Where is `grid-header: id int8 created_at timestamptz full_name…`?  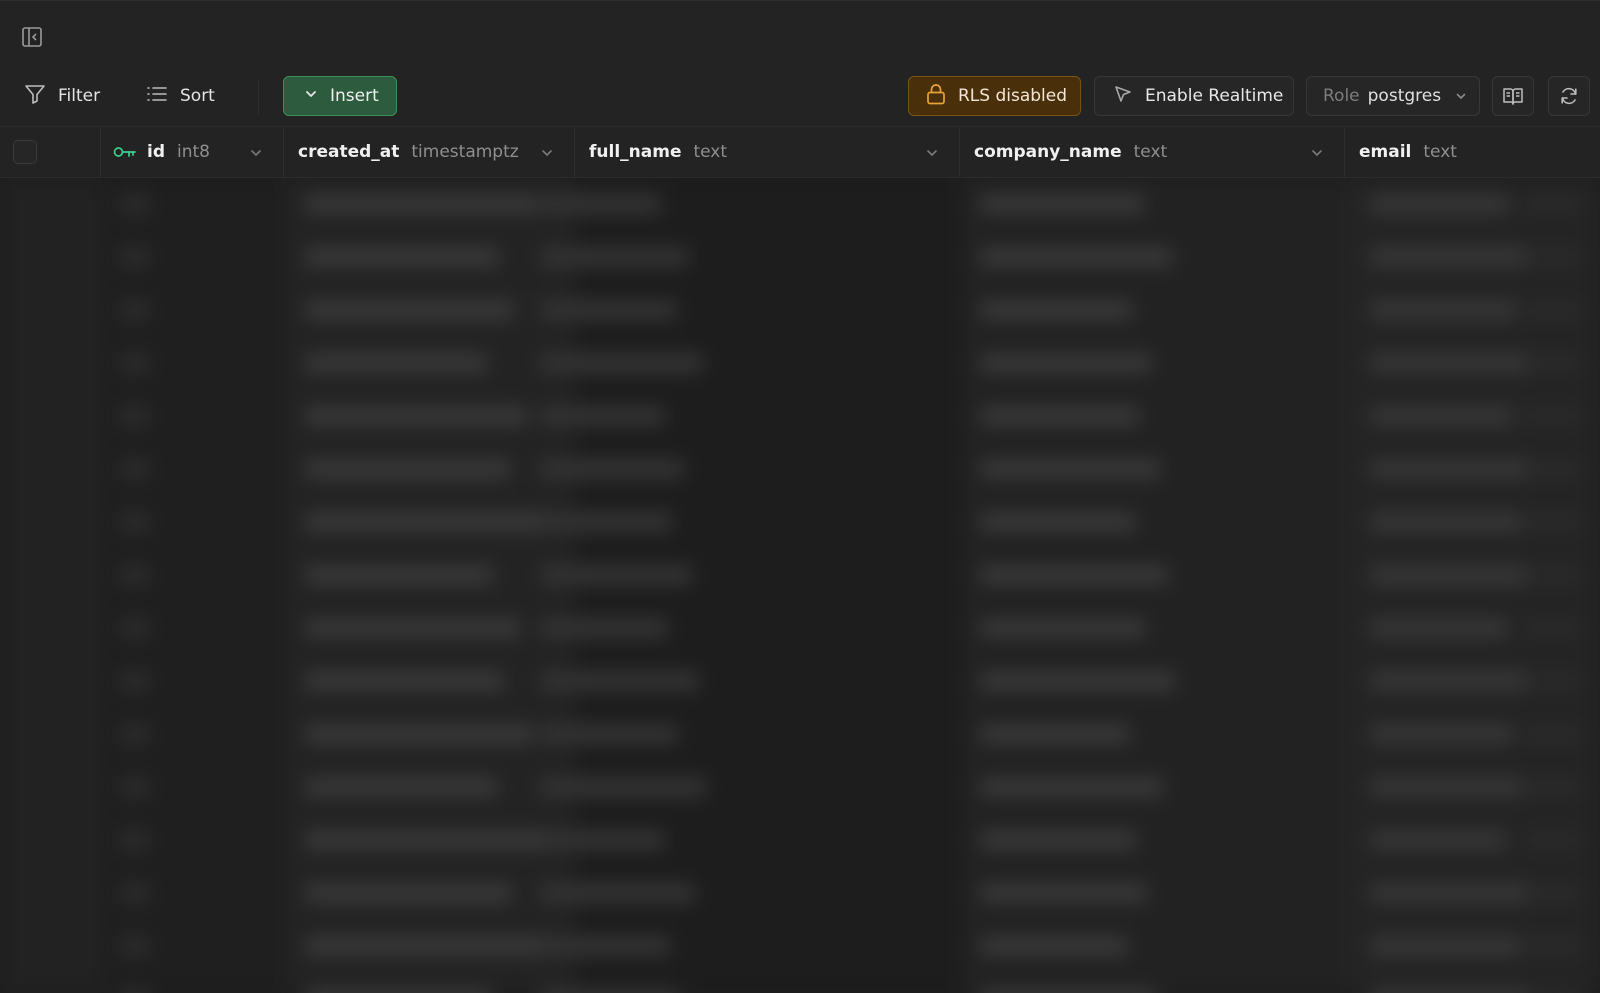 grid-header: id int8 created_at timestamptz full_name… is located at coordinates (800, 152).